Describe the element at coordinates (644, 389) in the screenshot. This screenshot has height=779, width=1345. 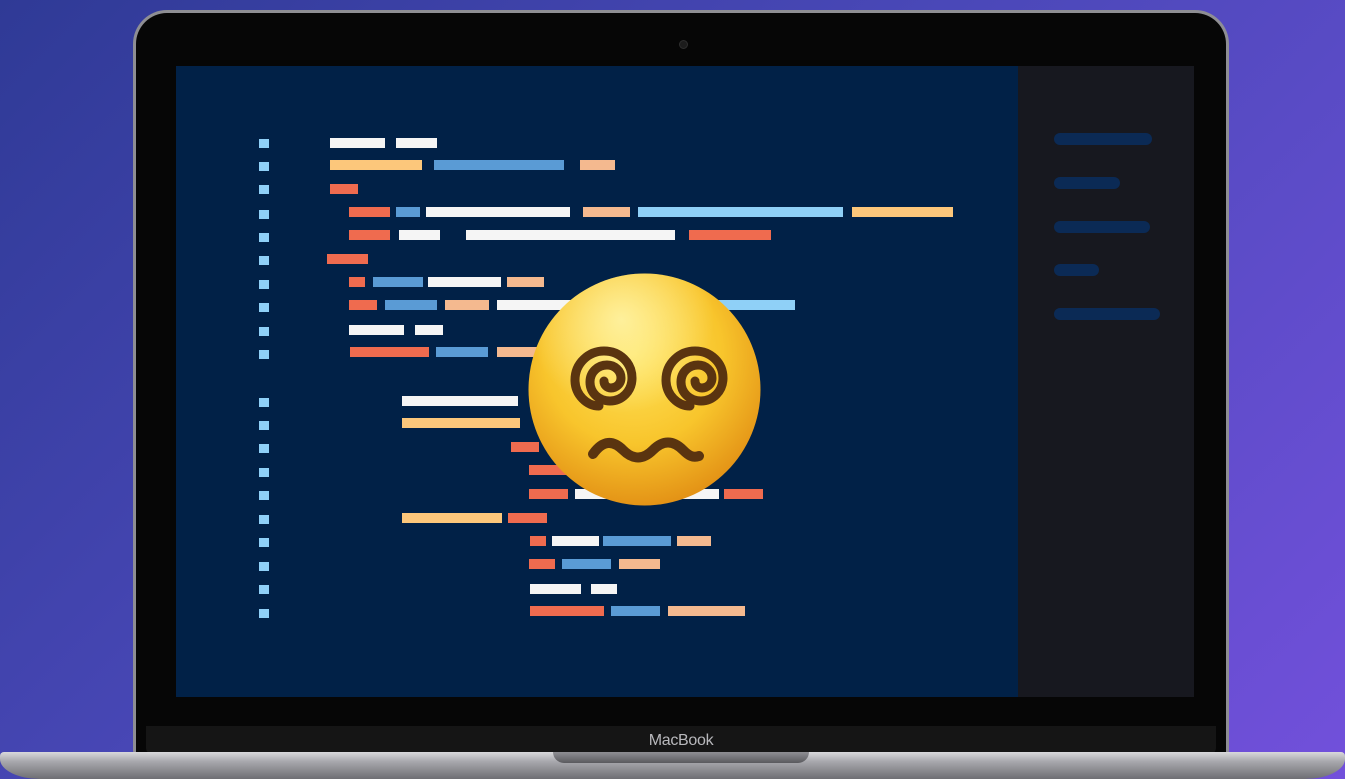
I see `dizzy-face-emoji-icon` at that location.